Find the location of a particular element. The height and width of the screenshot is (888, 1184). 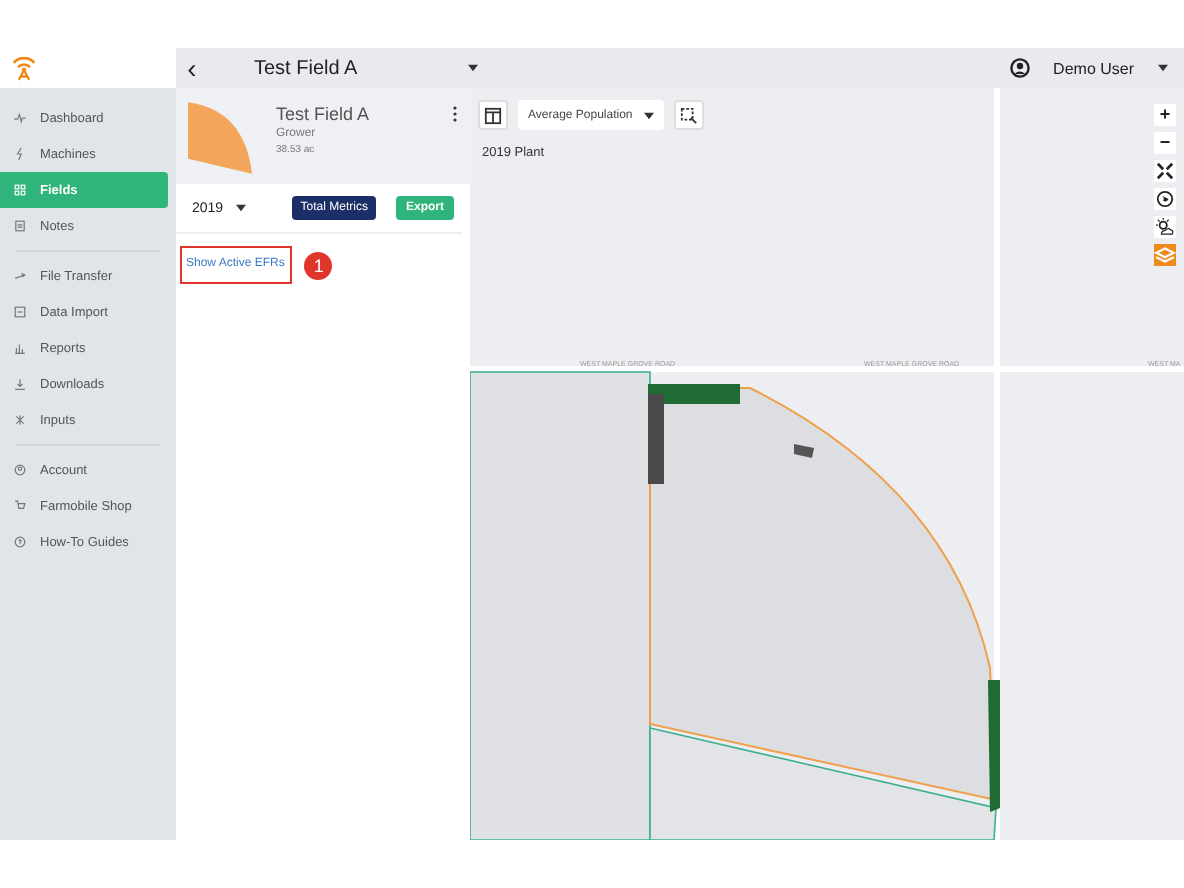

note-icon is located at coordinates (20, 226).